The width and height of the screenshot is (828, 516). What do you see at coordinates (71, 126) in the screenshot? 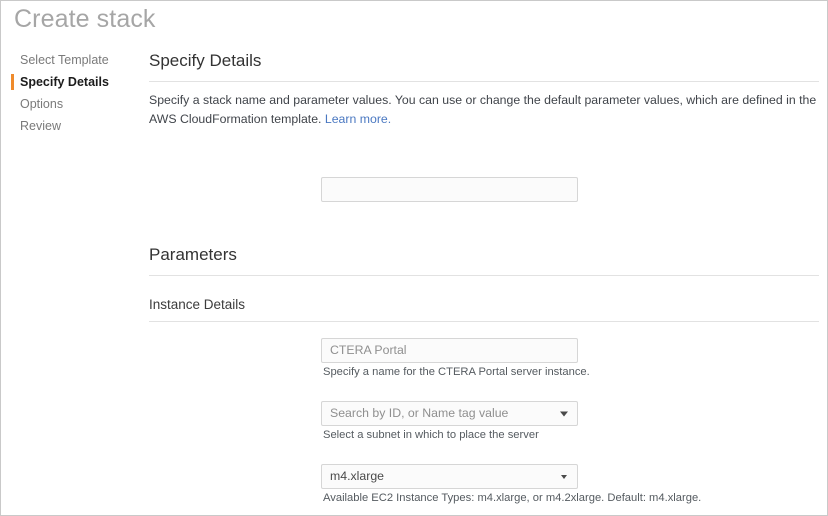
I see `sidebar-item-review: Review` at bounding box center [71, 126].